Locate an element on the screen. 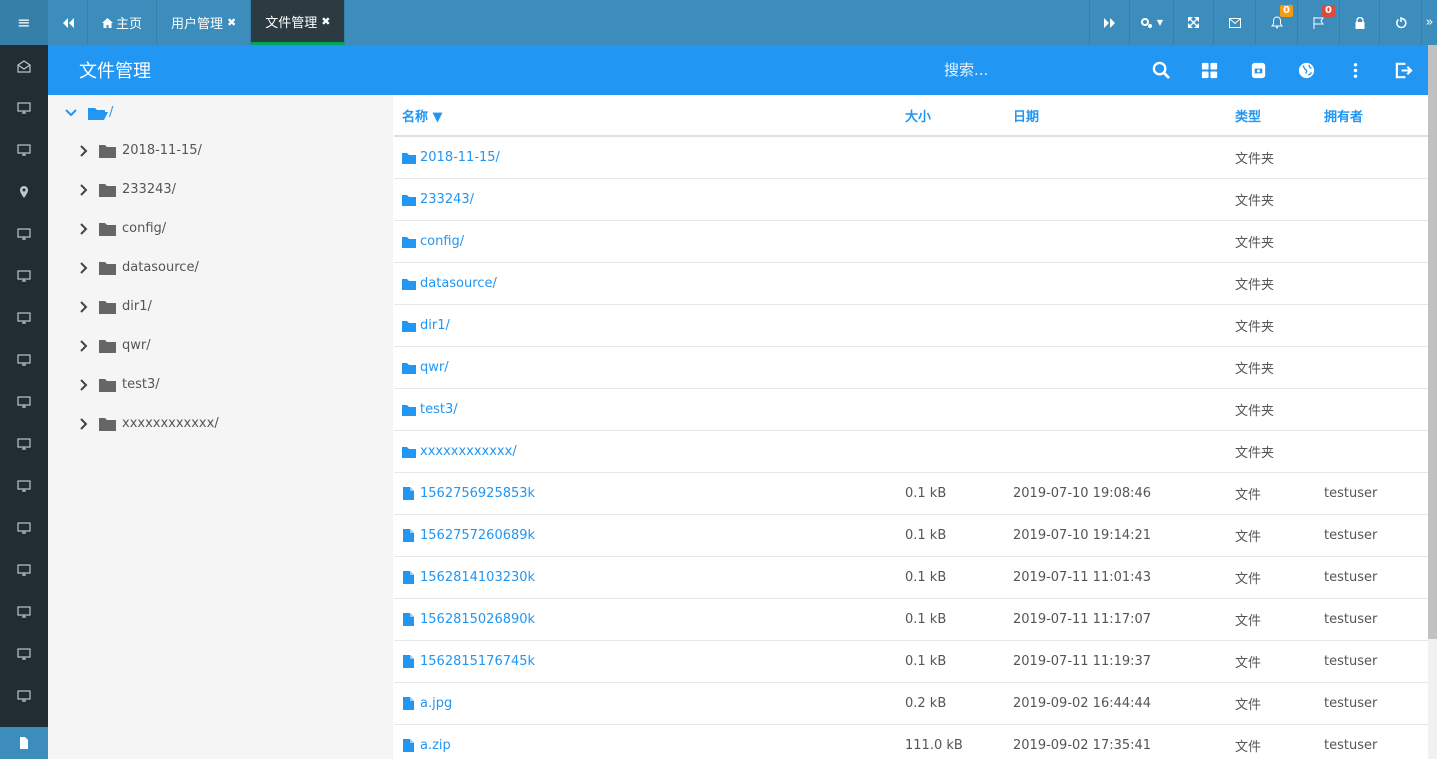  file-name: qwr/ is located at coordinates (434, 367).